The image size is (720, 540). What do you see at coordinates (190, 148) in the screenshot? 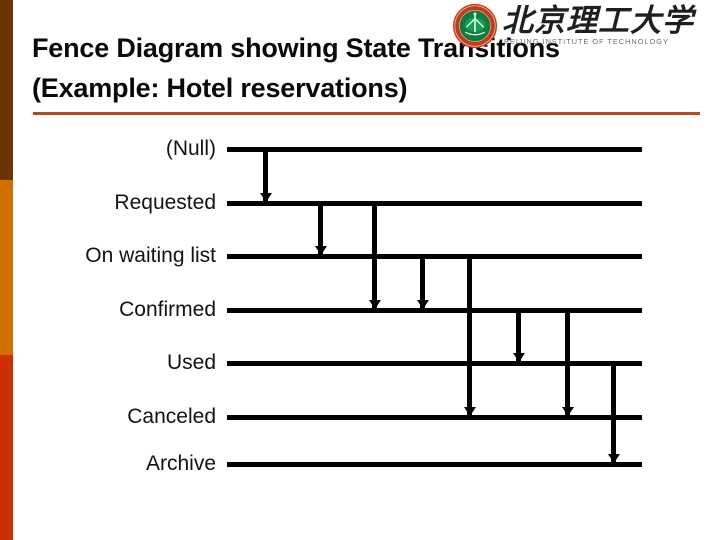
I see `state-label: (Null)` at bounding box center [190, 148].